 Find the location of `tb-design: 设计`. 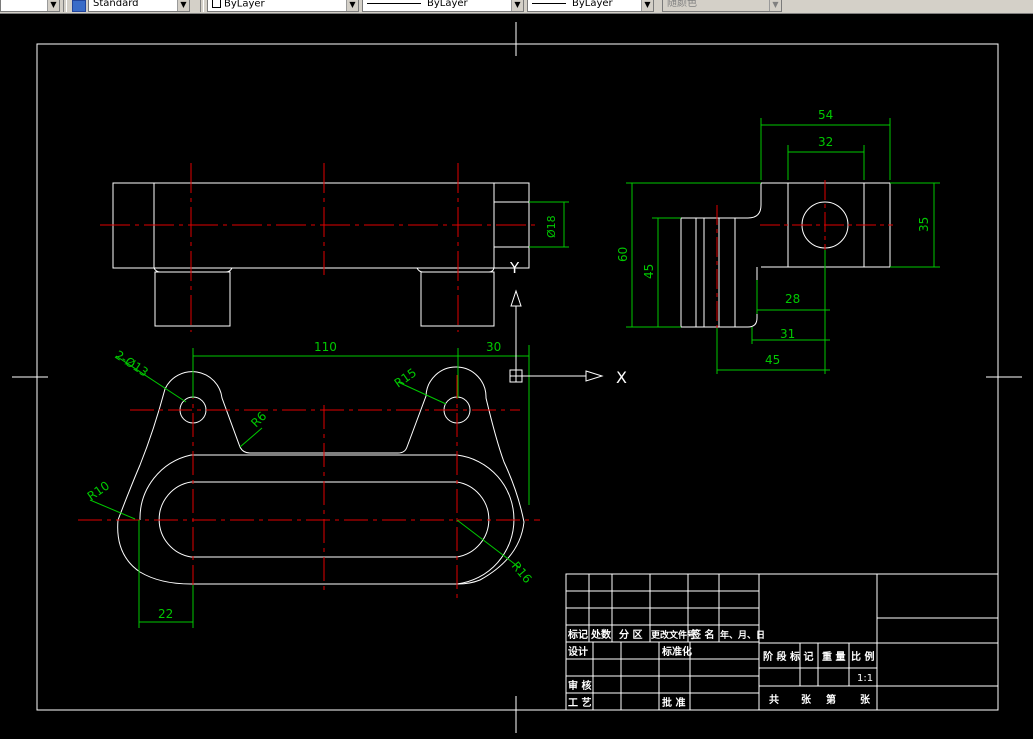

tb-design: 设计 is located at coordinates (578, 651).